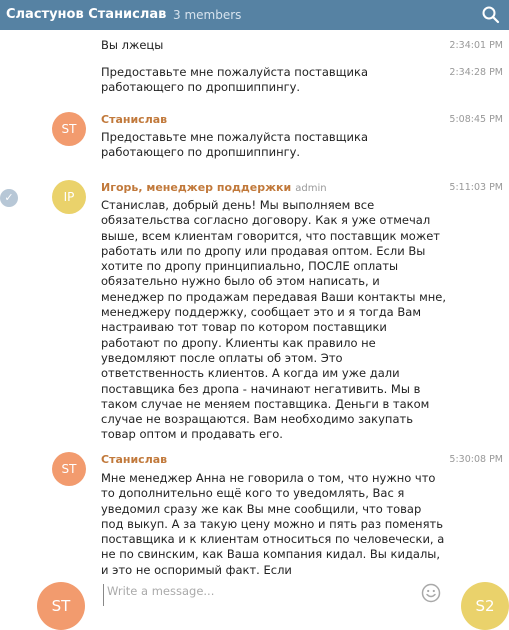  Describe the element at coordinates (254, 15) in the screenshot. I see `chat-header: Сластунов Станислав. П... 3 members` at that location.